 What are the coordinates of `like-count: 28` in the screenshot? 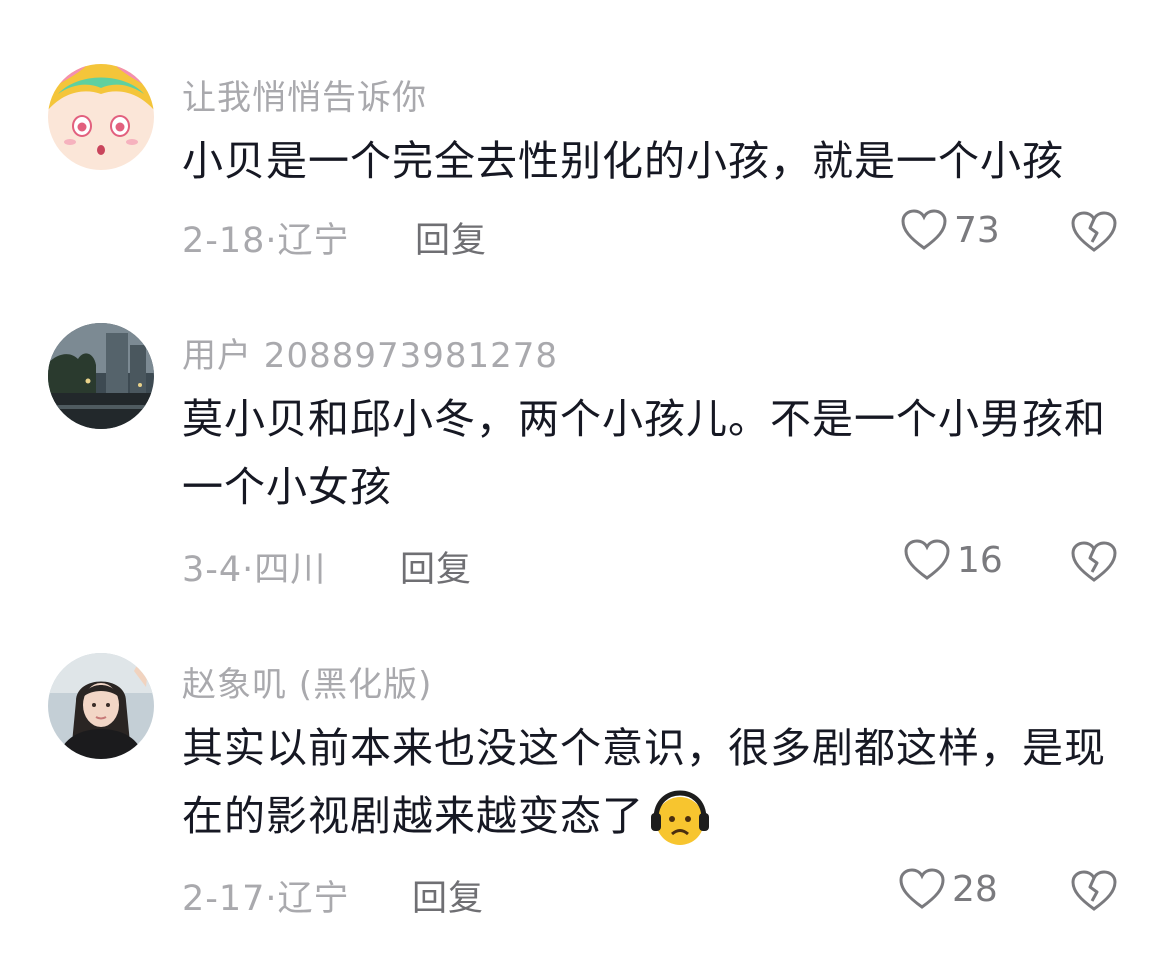 It's located at (975, 889).